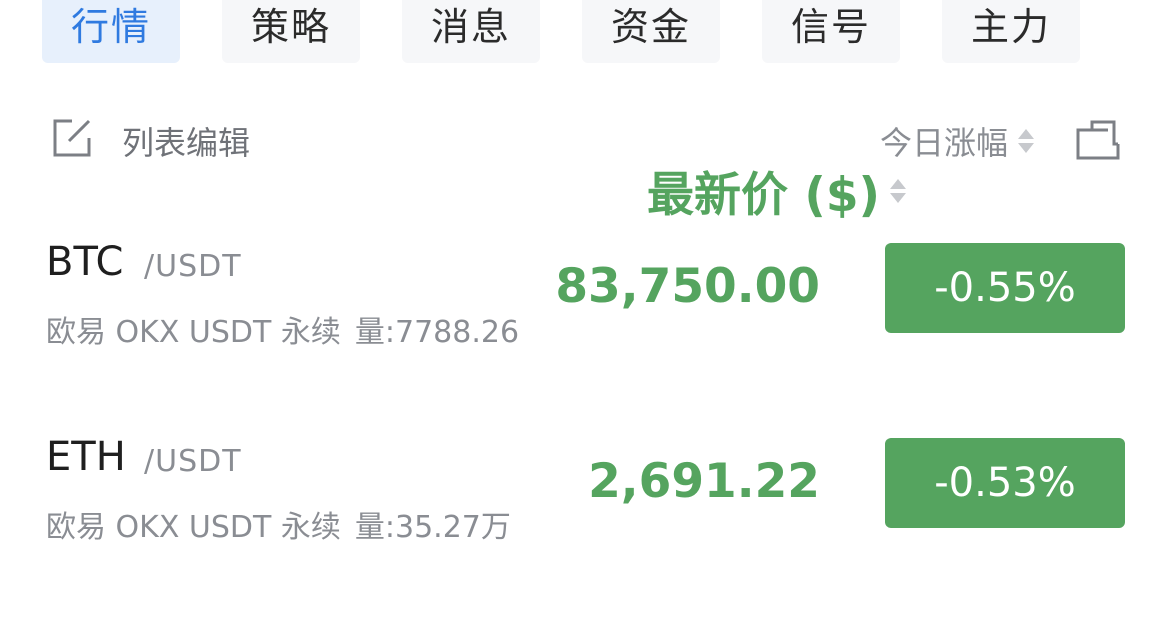 This screenshot has width=1170, height=625. Describe the element at coordinates (290, 27) in the screenshot. I see `tab-label: 策略` at that location.